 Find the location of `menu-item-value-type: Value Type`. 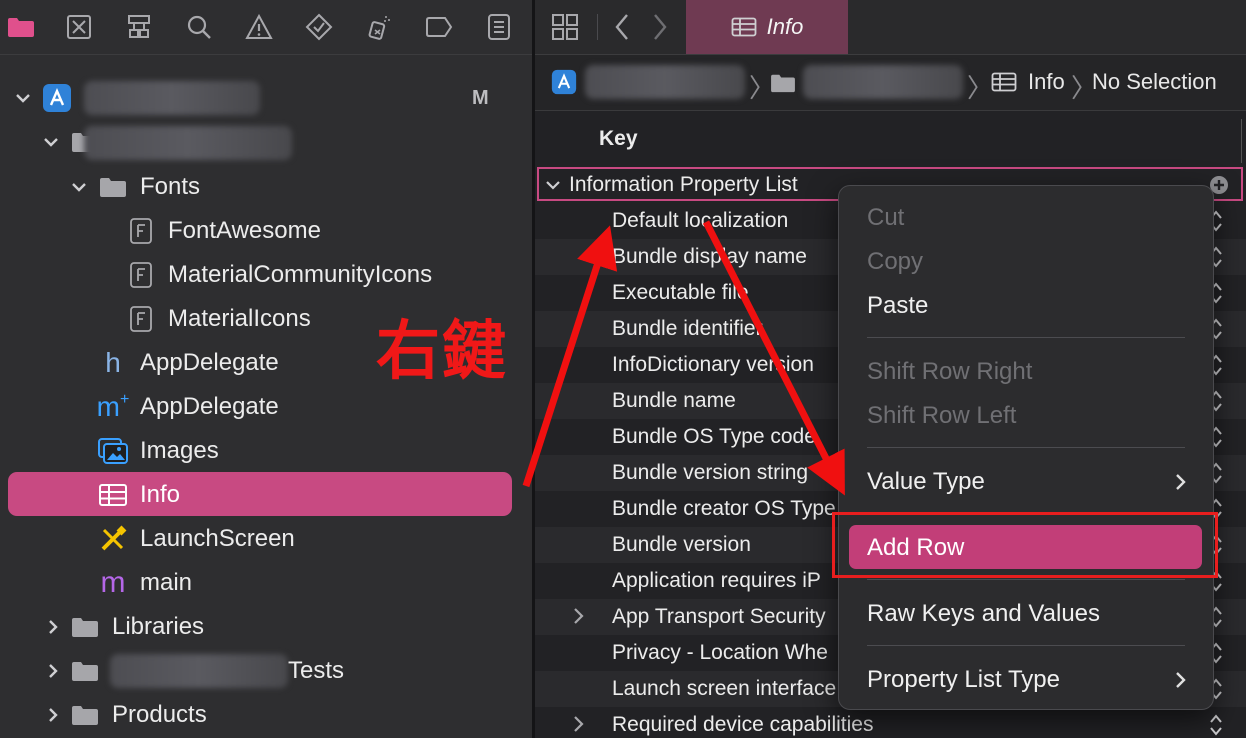

menu-item-value-type: Value Type is located at coordinates (926, 482).